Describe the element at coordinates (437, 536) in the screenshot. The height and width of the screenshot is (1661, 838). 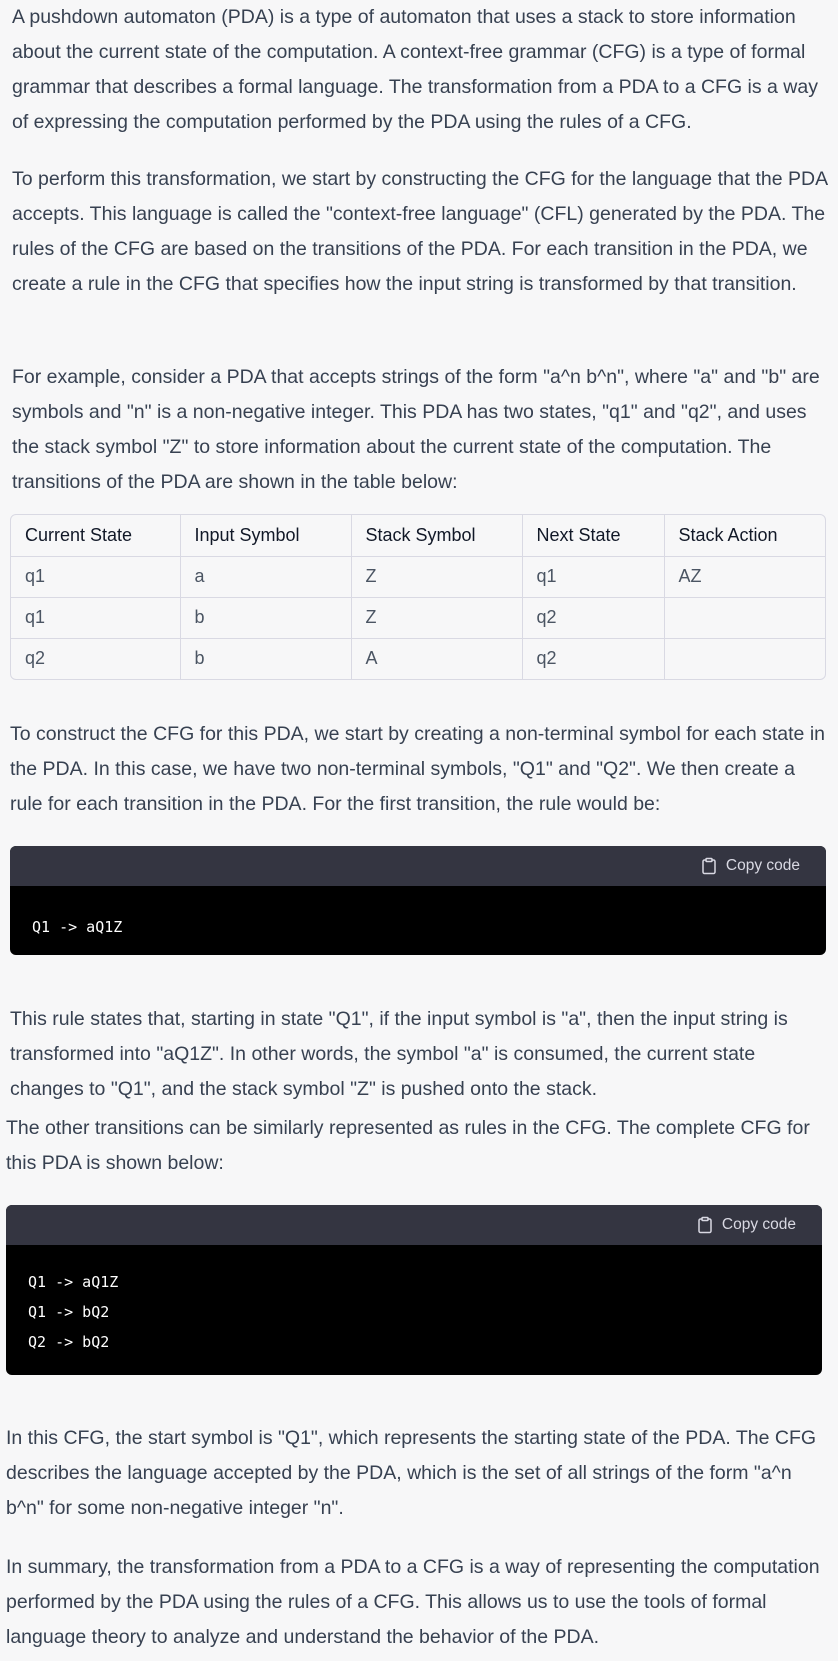
I see `table-header: Stack Symbol` at that location.